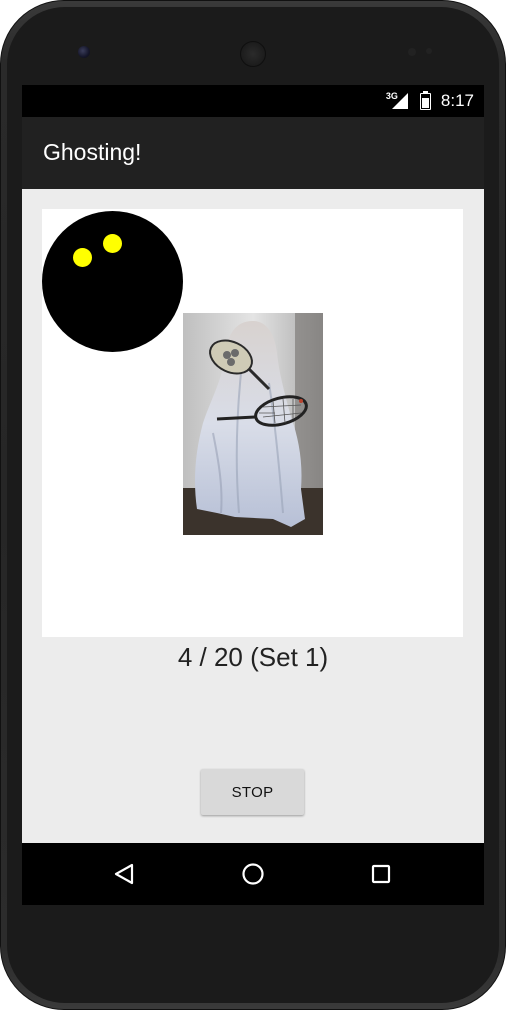  Describe the element at coordinates (253, 101) in the screenshot. I see `status-bar: 3G 8:17` at that location.